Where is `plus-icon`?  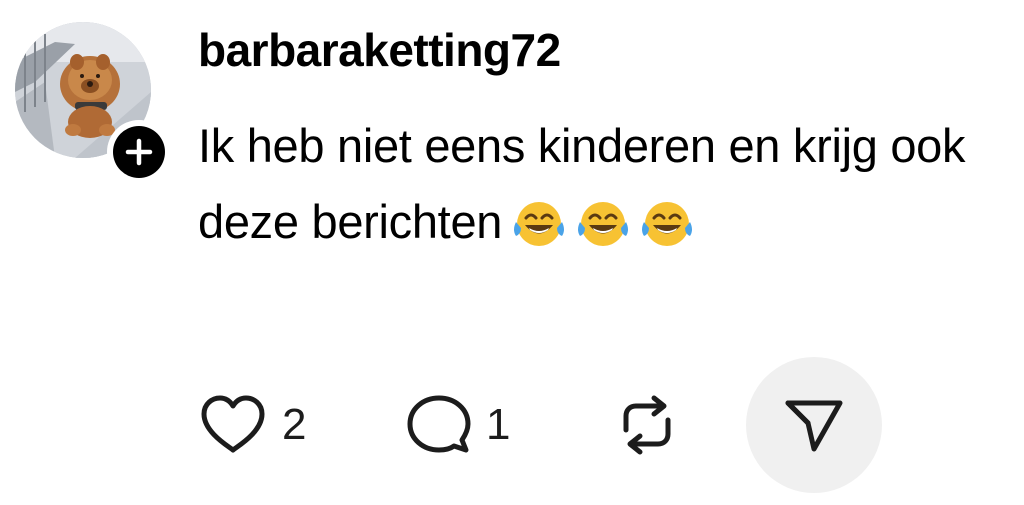 plus-icon is located at coordinates (139, 152).